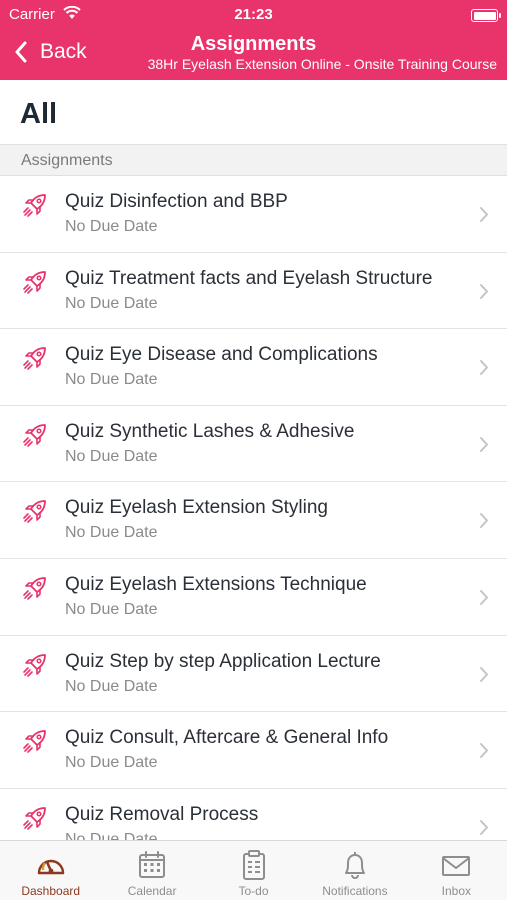 The image size is (507, 900). I want to click on section-header-label: Assignments, so click(67, 160).